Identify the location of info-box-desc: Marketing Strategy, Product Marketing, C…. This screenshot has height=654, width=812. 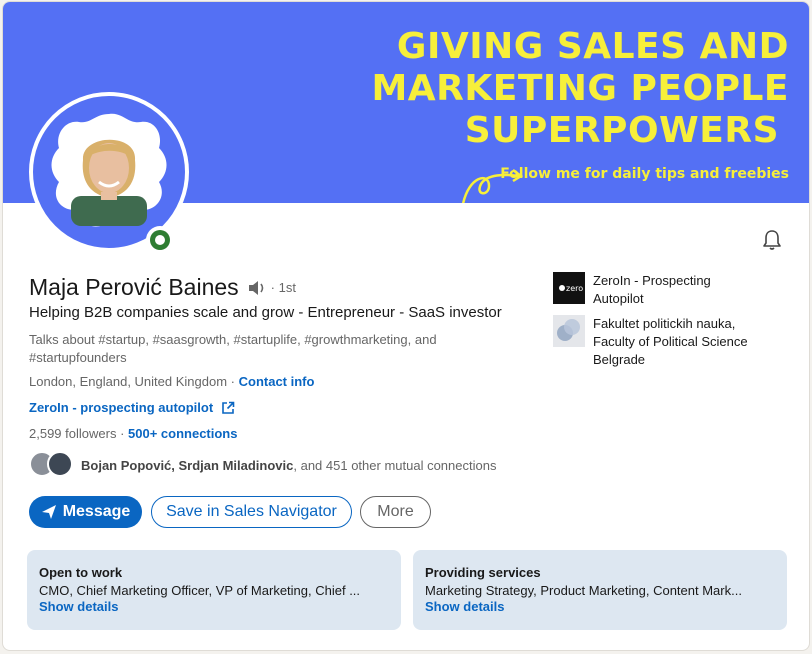
(583, 590).